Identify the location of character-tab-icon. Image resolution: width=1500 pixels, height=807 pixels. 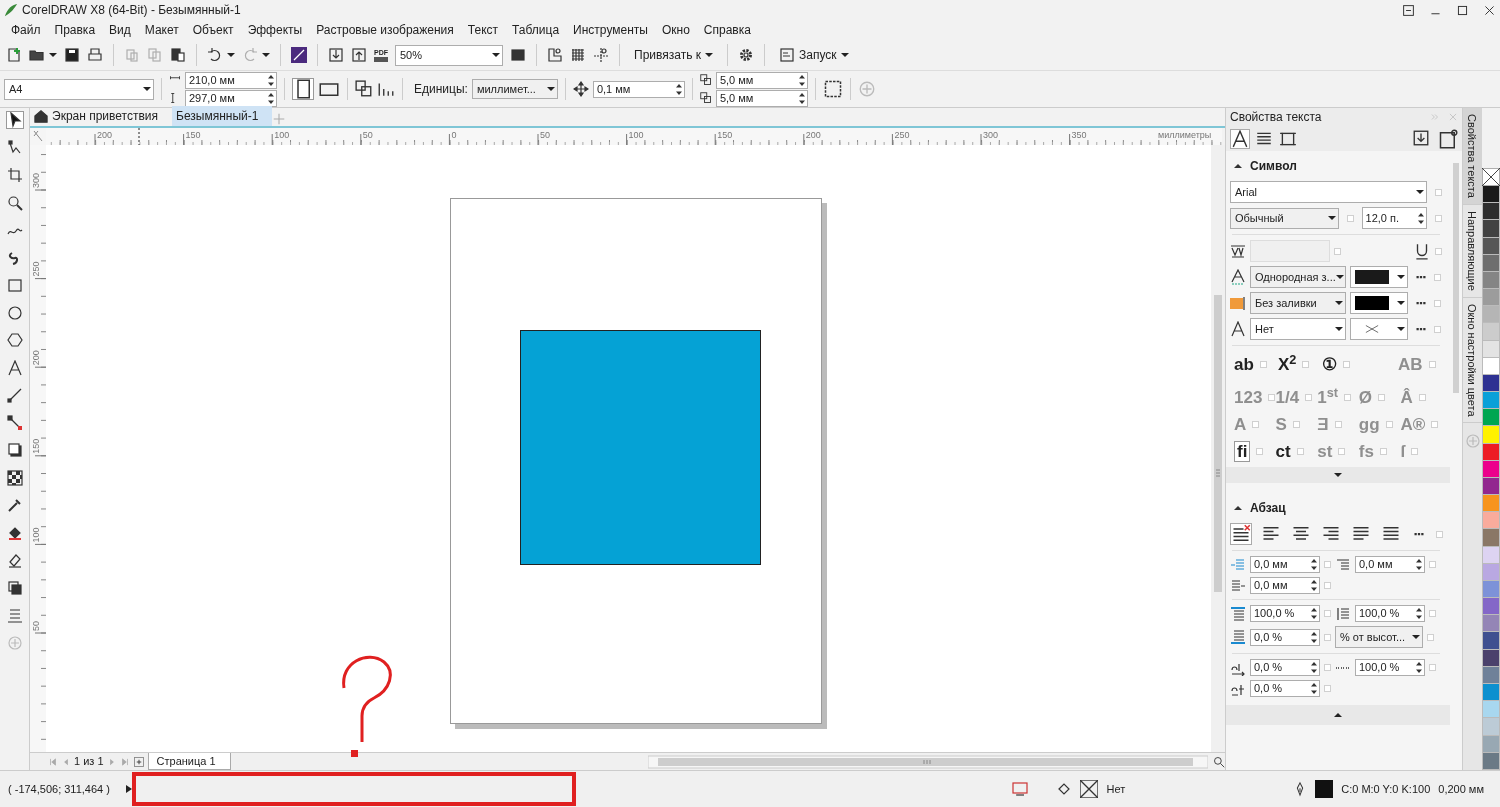
(1240, 138).